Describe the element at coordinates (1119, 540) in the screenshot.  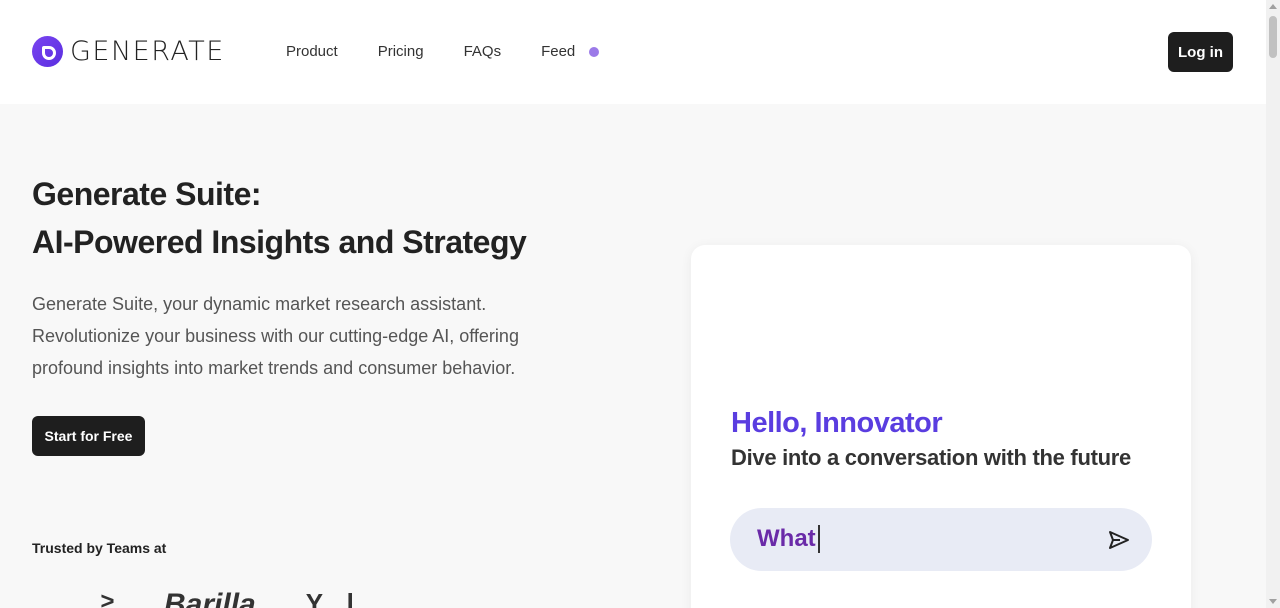
I see `send-icon` at that location.